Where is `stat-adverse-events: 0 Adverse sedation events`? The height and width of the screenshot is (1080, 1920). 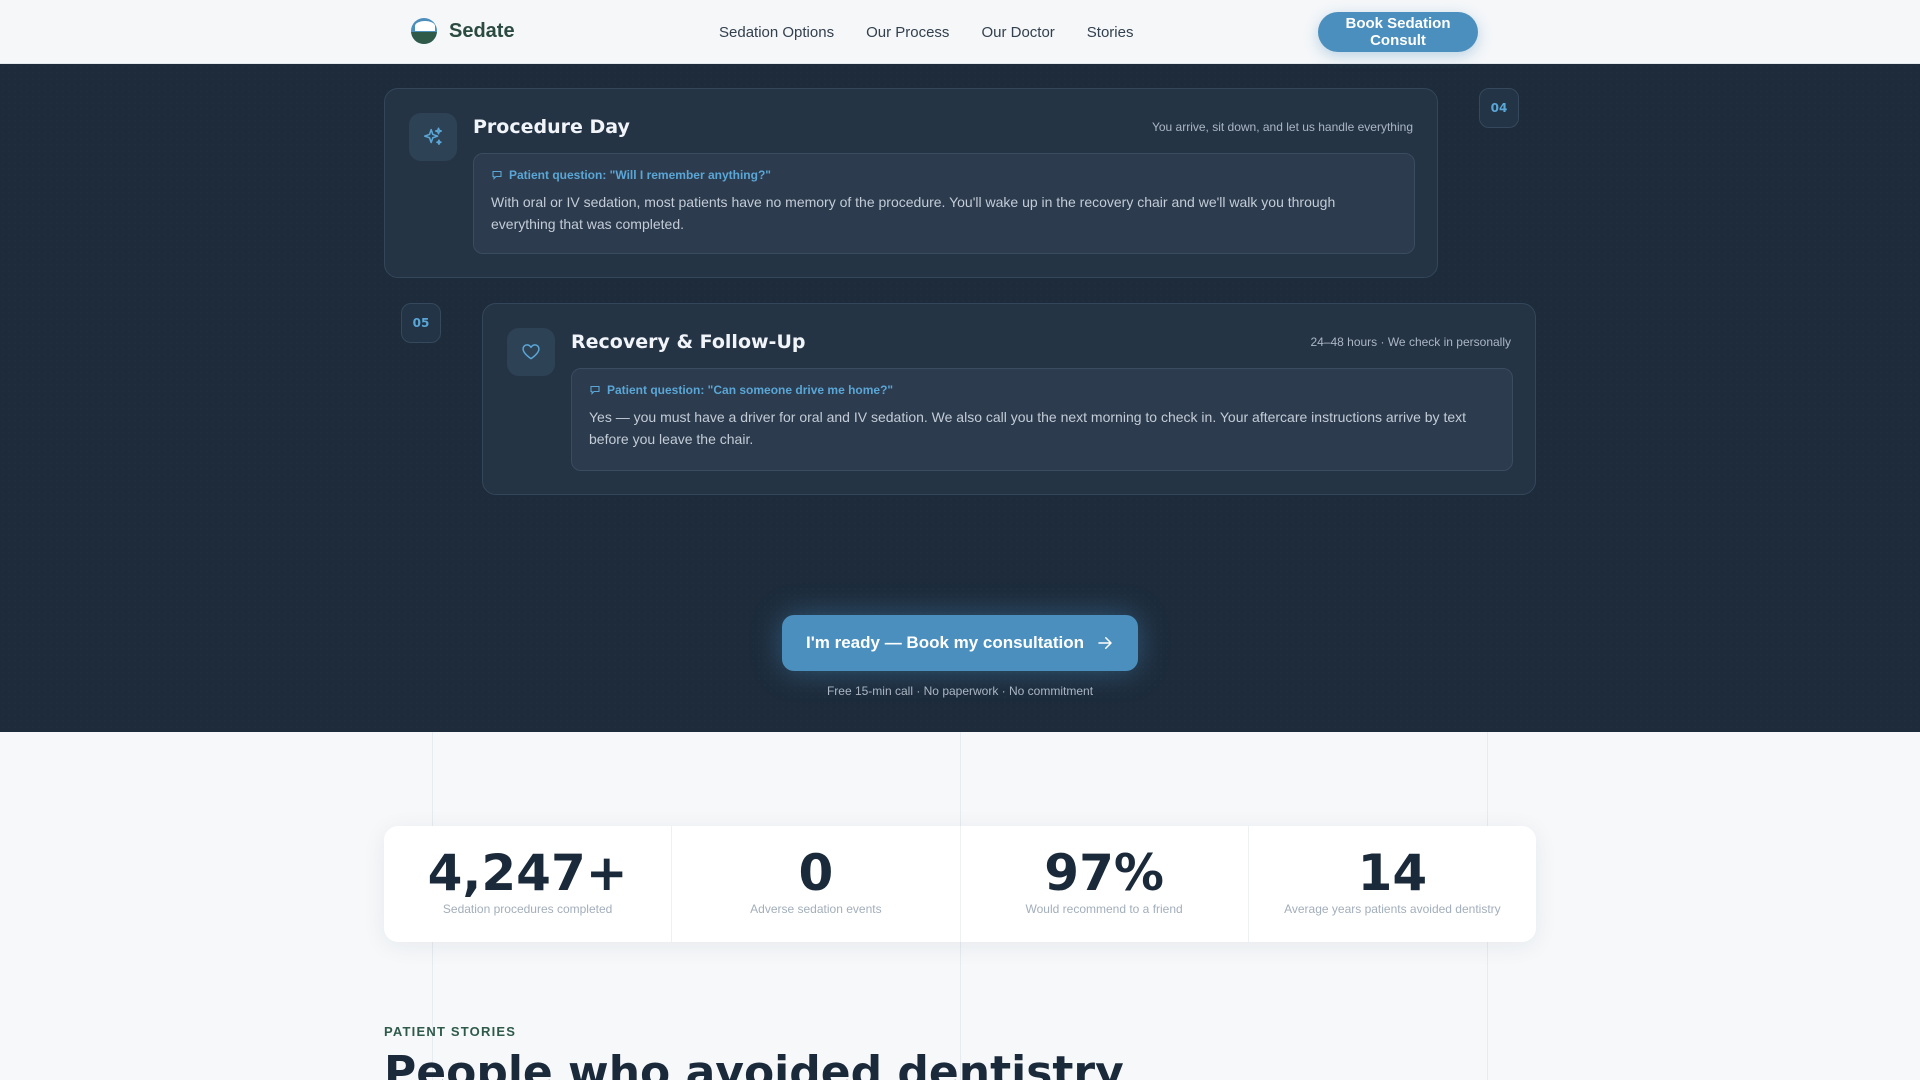
stat-adverse-events: 0 Adverse sedation events is located at coordinates (816, 884).